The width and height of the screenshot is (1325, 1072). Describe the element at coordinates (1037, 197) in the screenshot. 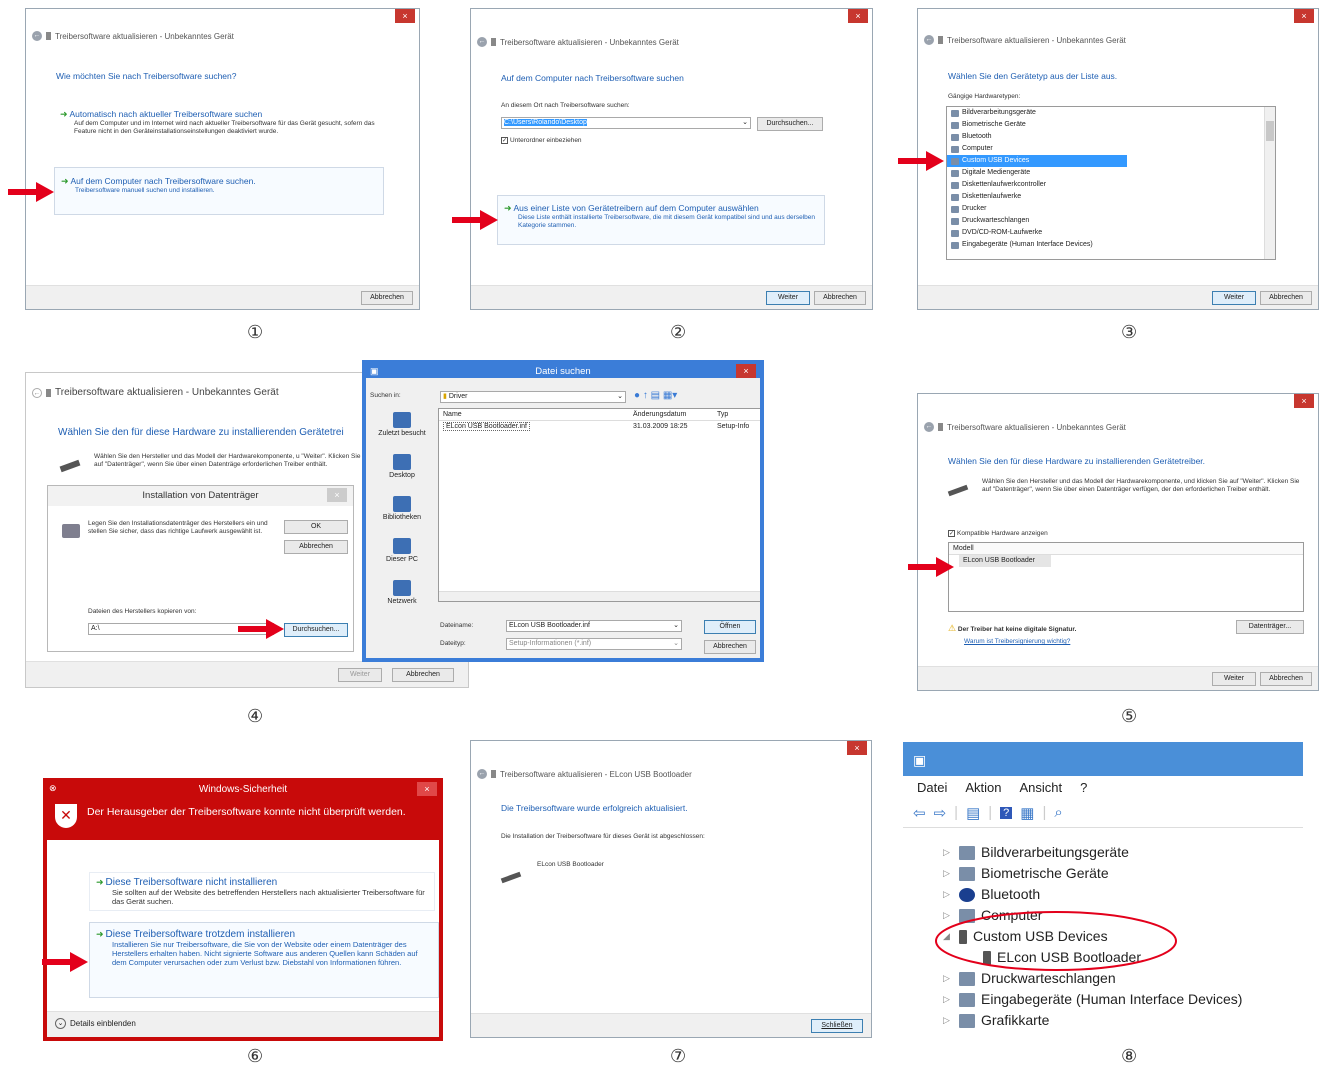

I see `hardware-type-item: Diskettenlaufwerke` at that location.